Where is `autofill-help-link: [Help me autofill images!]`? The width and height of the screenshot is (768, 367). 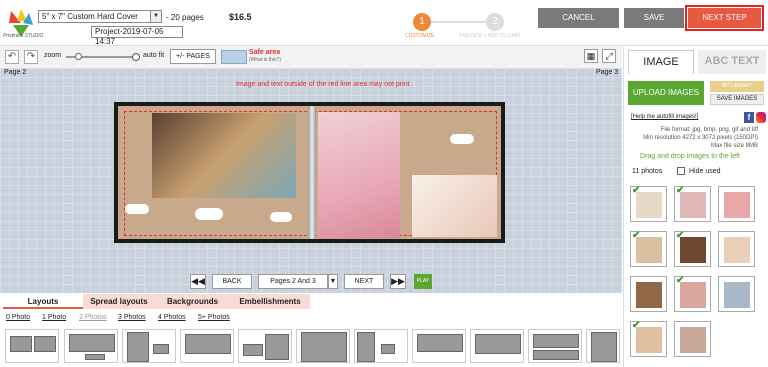 autofill-help-link: [Help me autofill images!] is located at coordinates (664, 117).